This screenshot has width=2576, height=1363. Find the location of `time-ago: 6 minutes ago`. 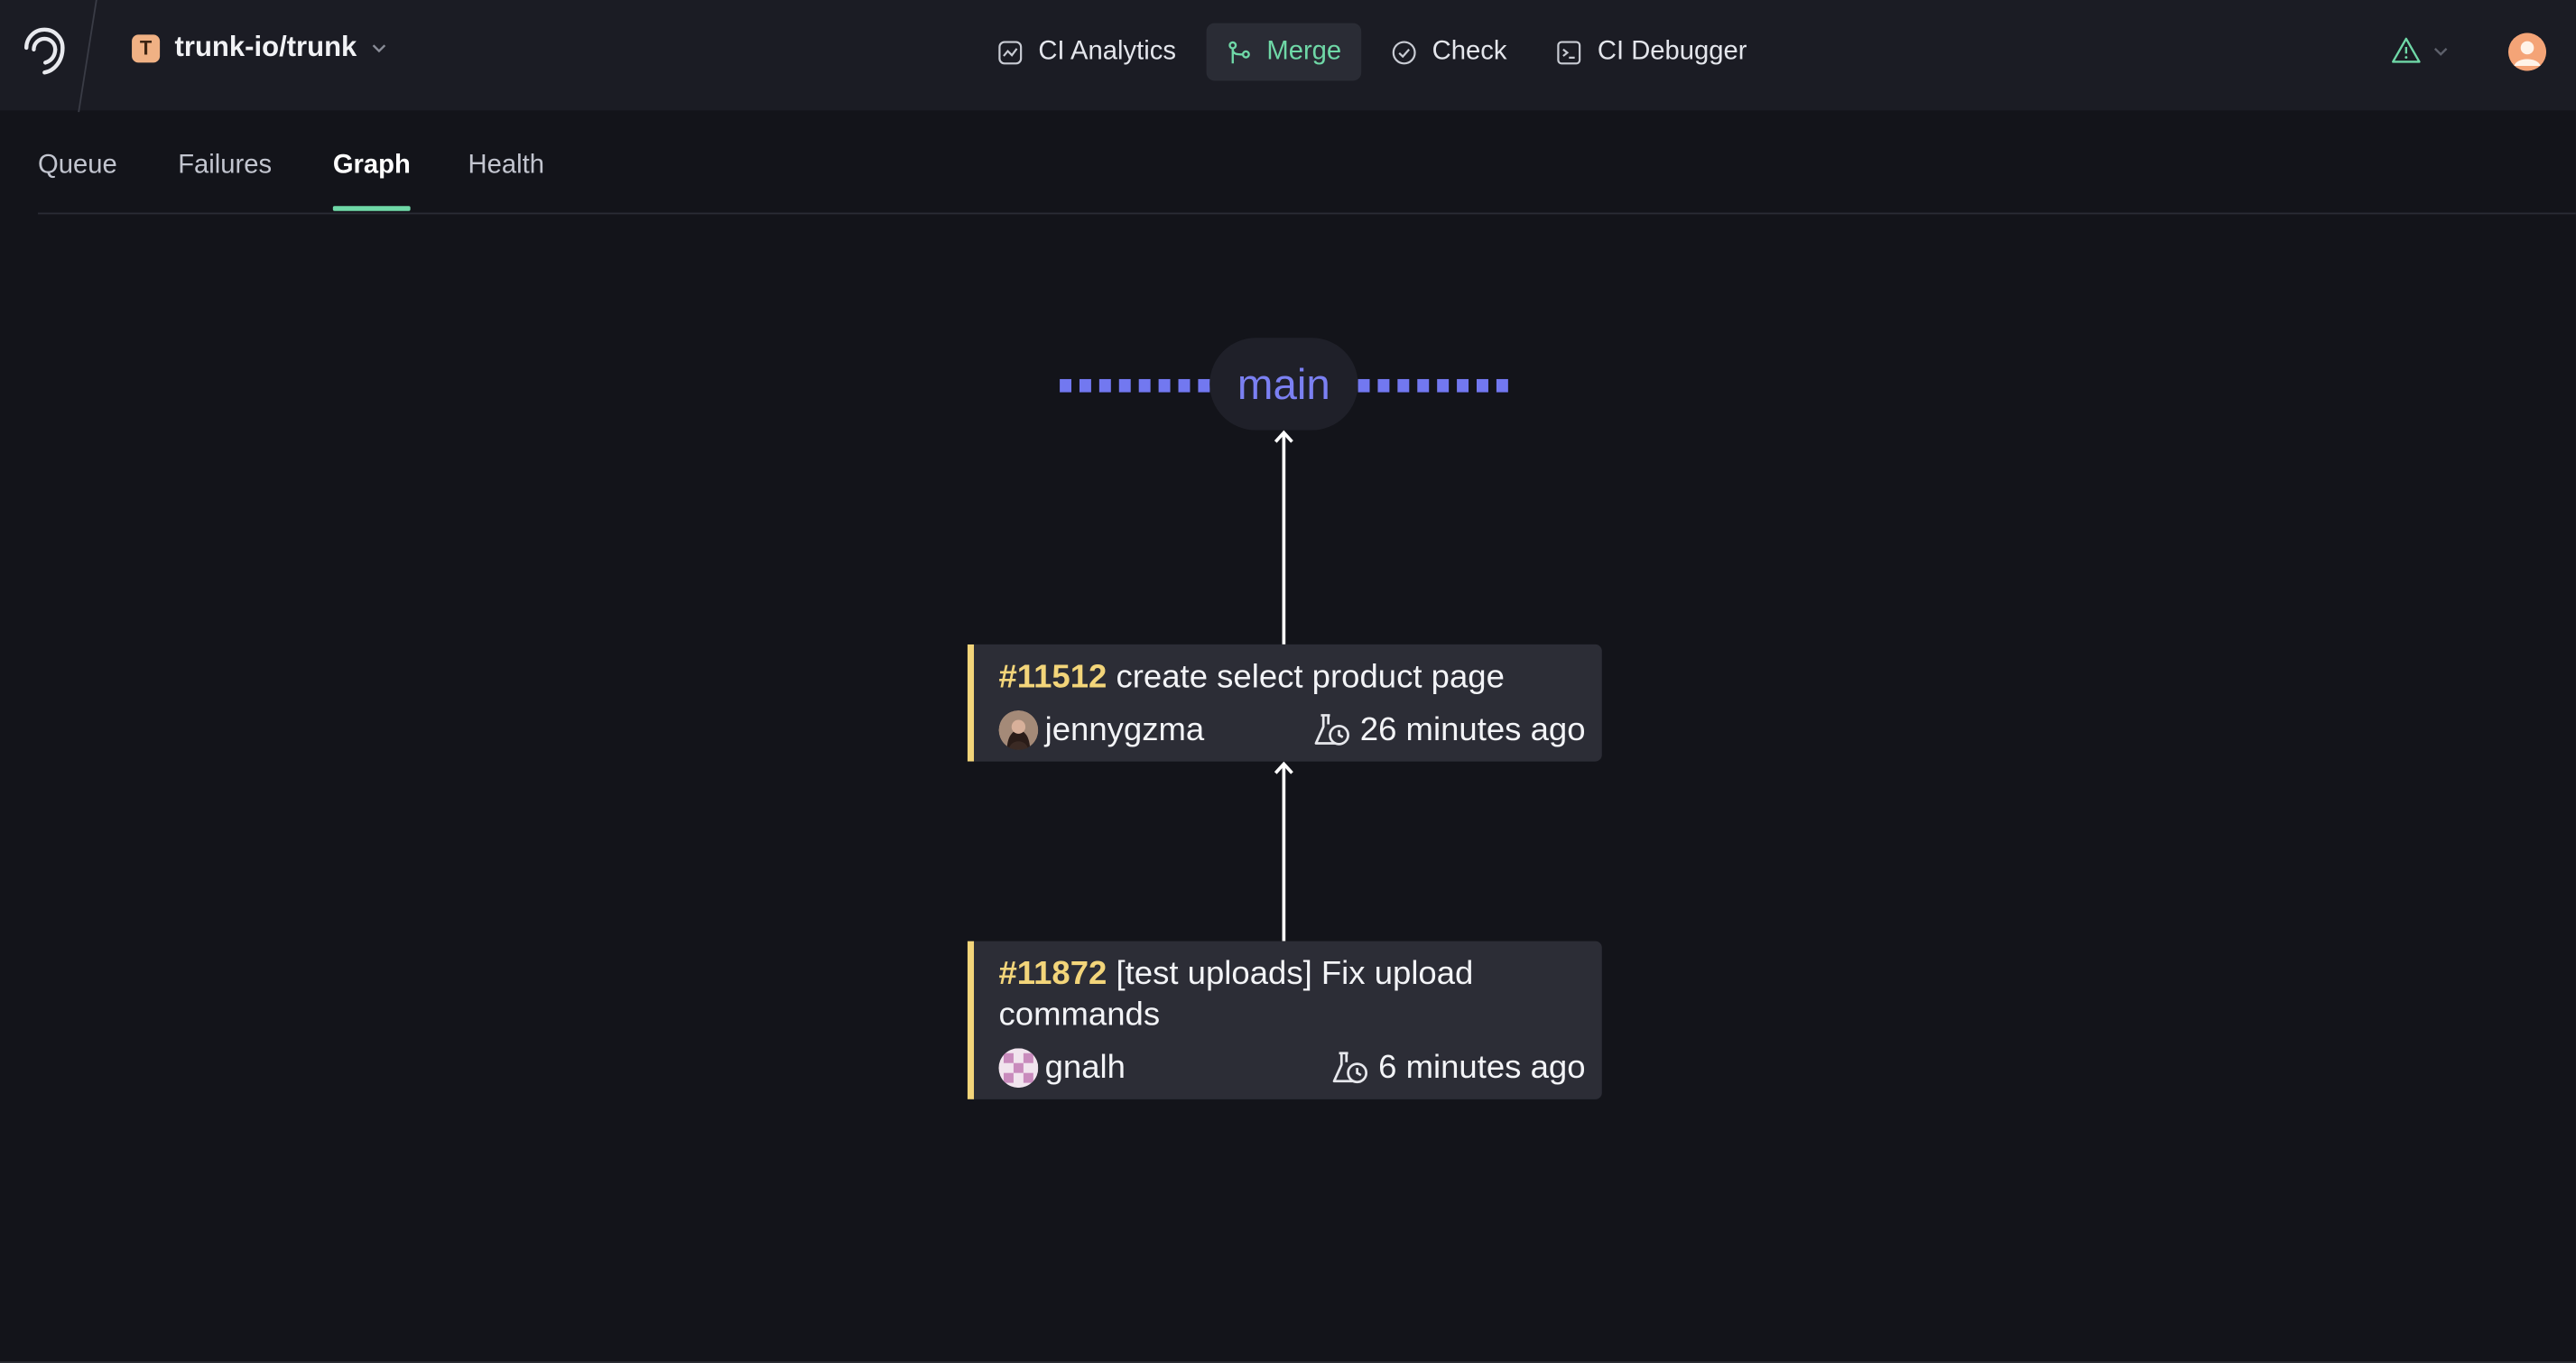

time-ago: 6 minutes ago is located at coordinates (1482, 1067).